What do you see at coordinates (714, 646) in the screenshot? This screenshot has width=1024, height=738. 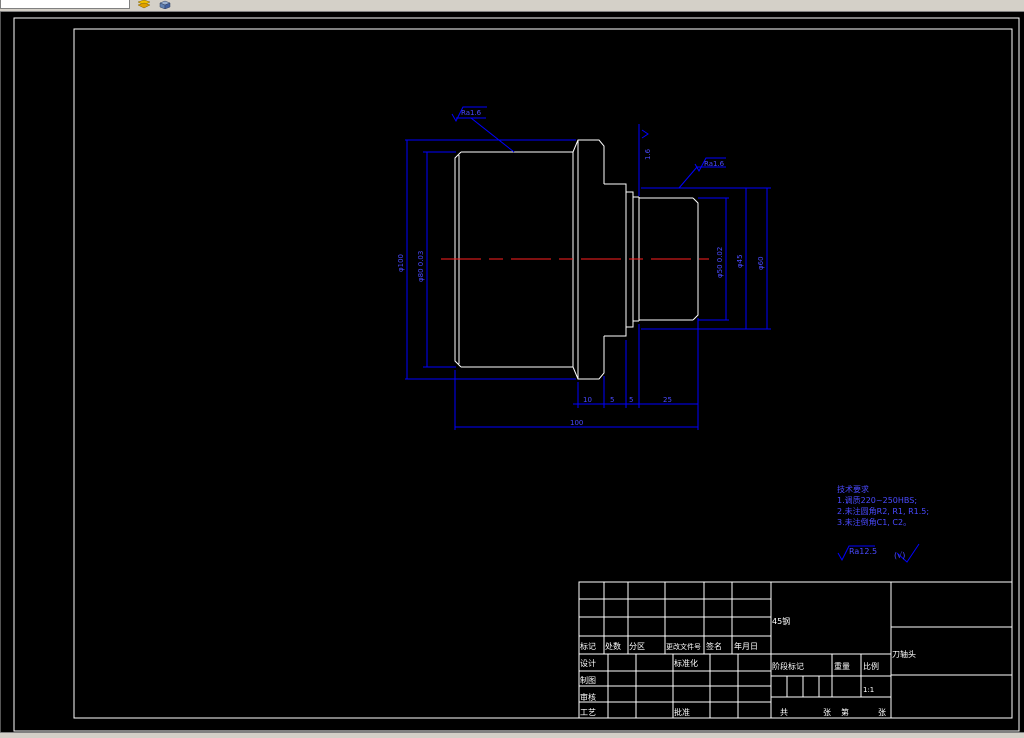 I see `tb-signature: 签名` at bounding box center [714, 646].